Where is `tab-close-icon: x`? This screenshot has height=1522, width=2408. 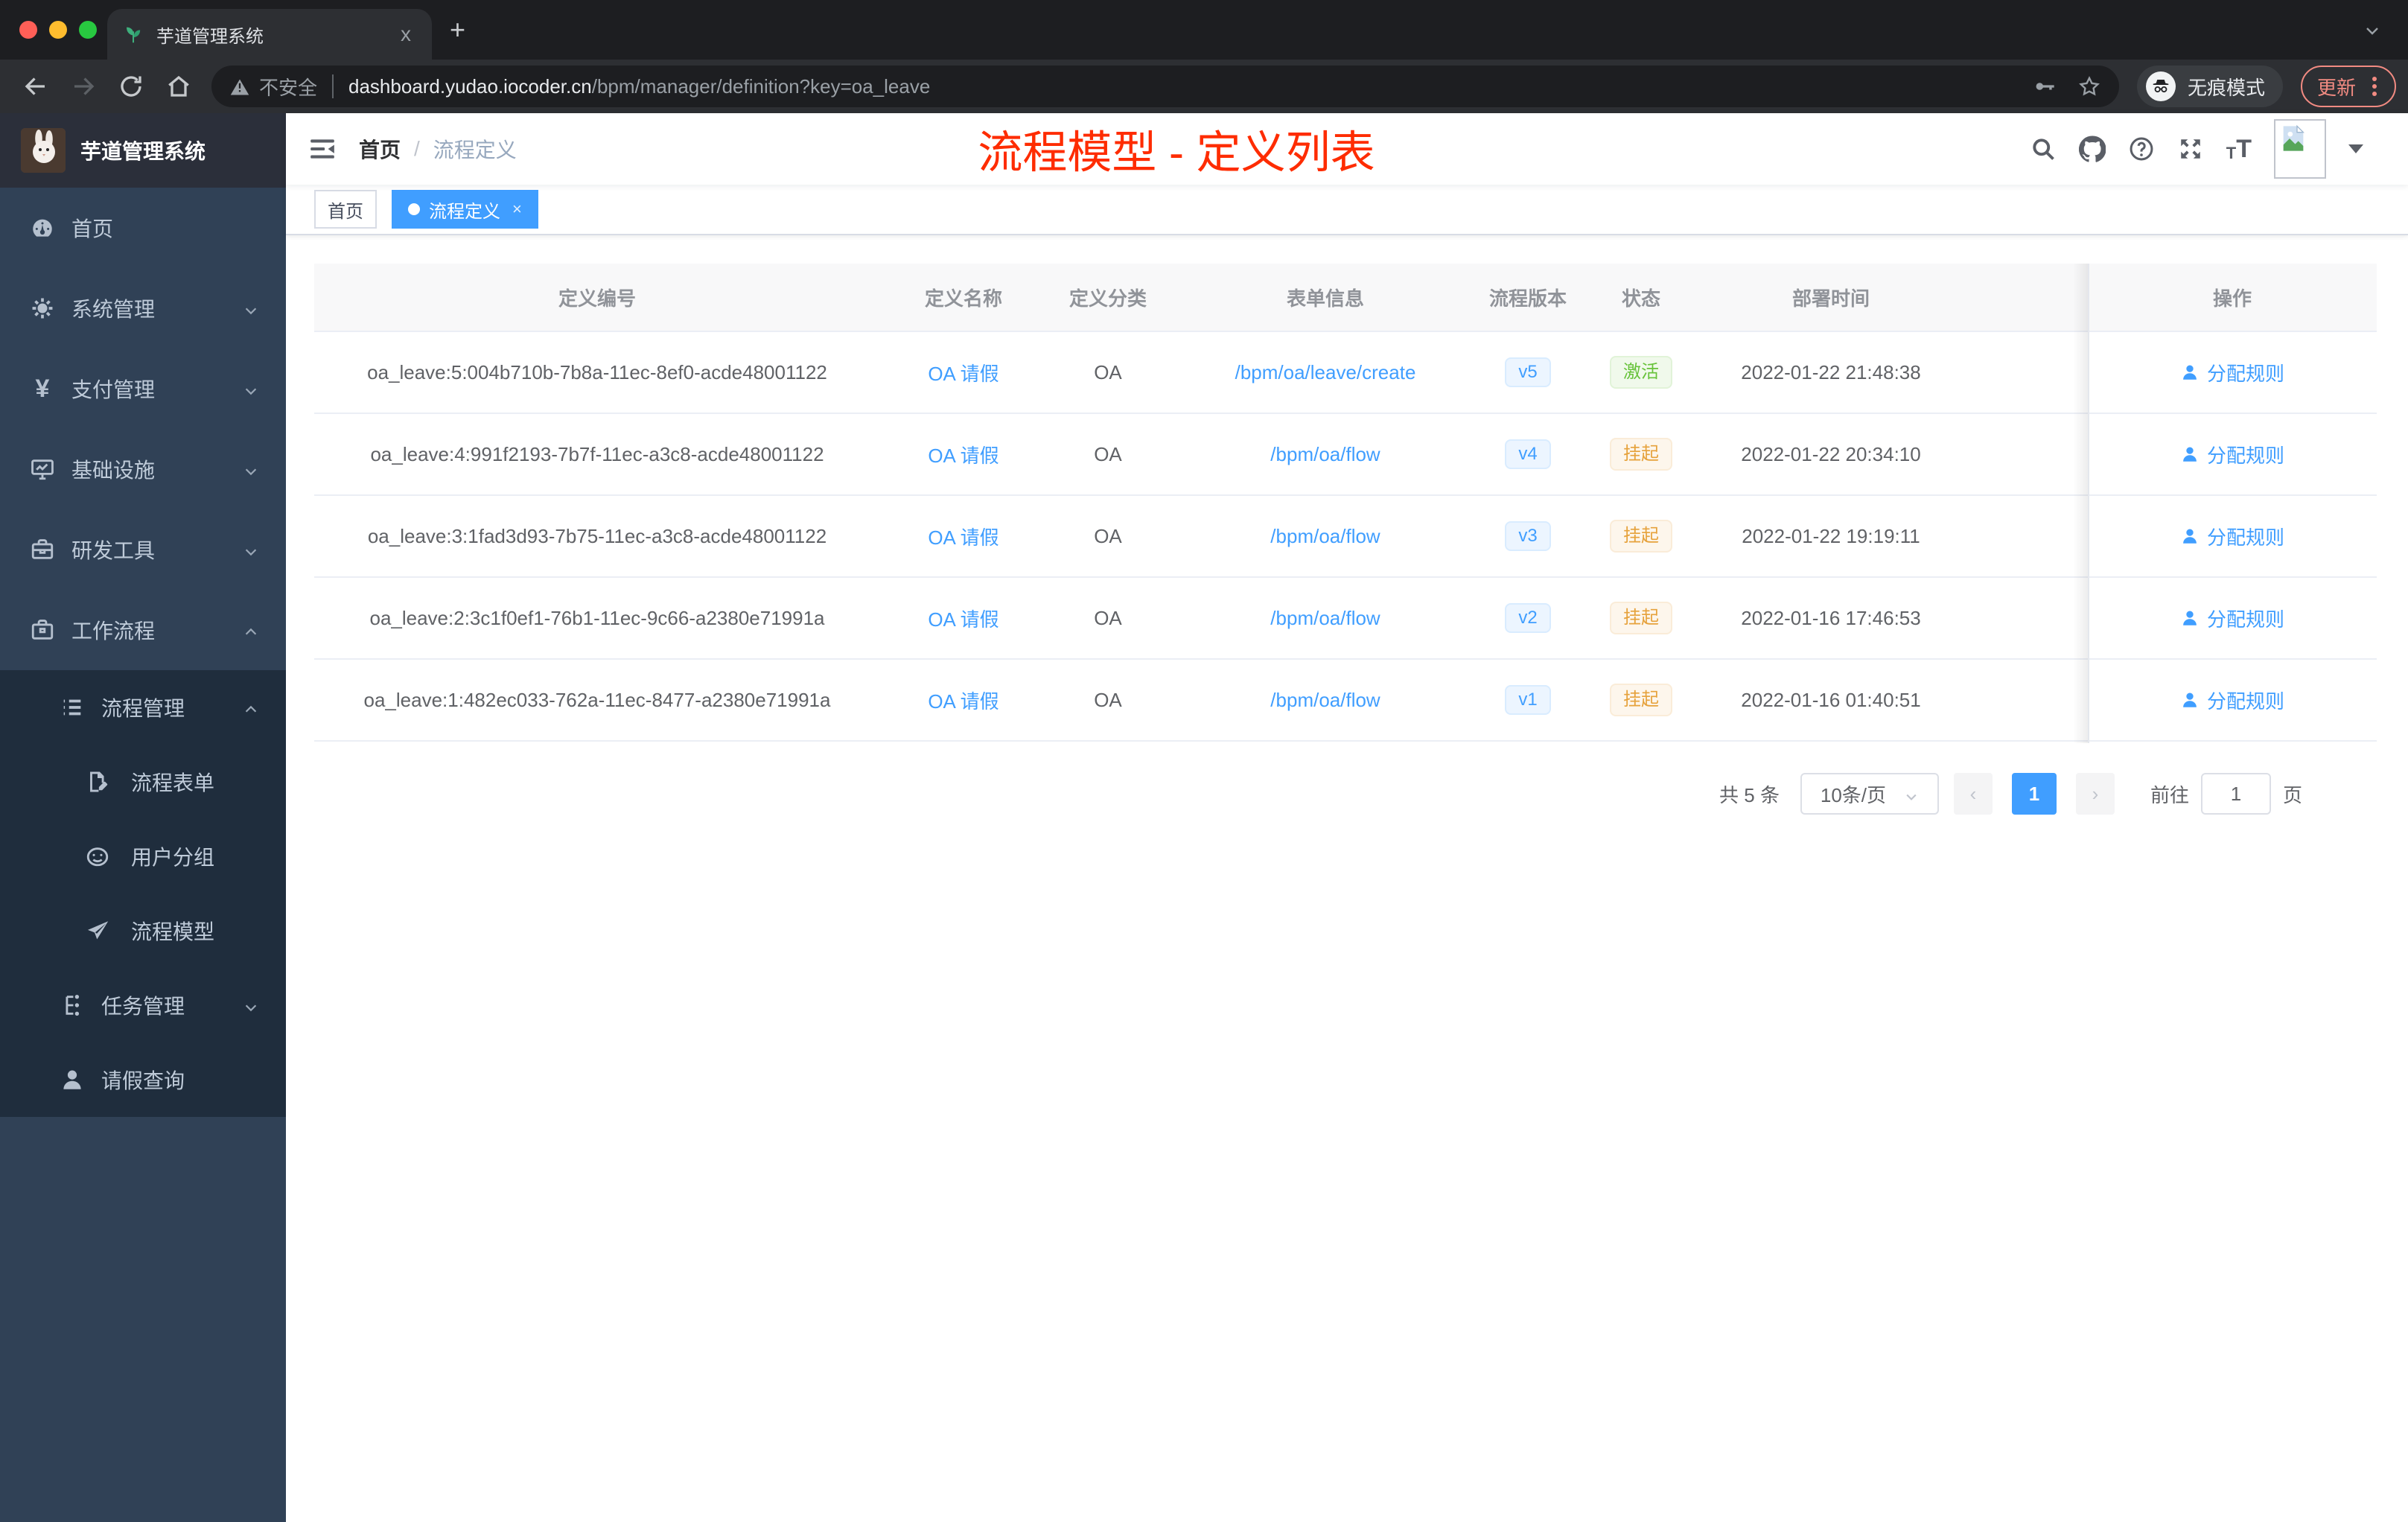 tab-close-icon: x is located at coordinates (406, 34).